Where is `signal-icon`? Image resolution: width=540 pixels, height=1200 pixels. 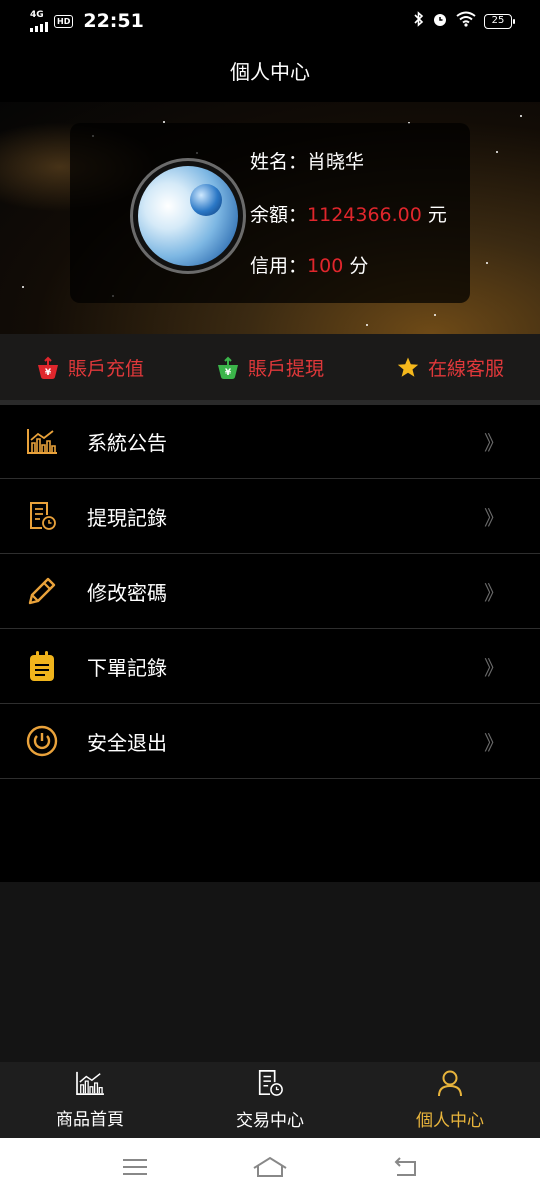 signal-icon is located at coordinates (39, 26).